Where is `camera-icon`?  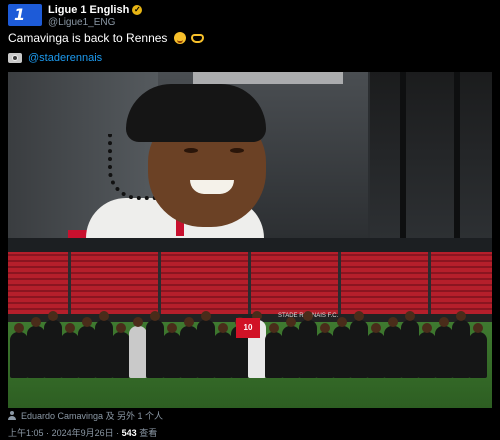 camera-icon is located at coordinates (15, 58).